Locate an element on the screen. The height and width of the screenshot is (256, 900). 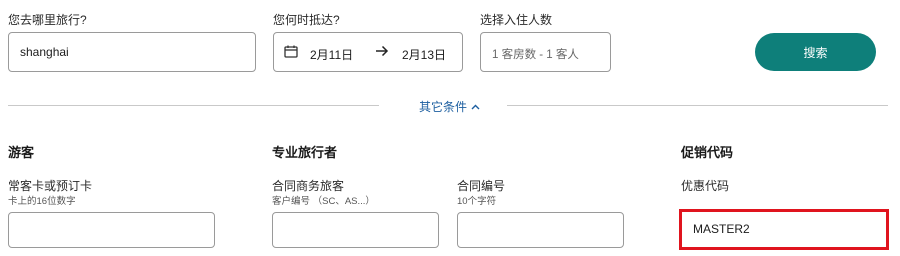
dates-label: 您何时抵达? is located at coordinates (306, 20).